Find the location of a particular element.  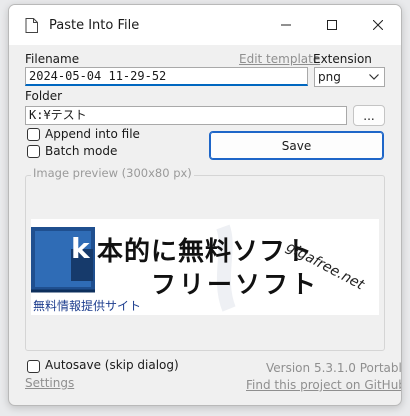

minimize-icon is located at coordinates (286, 25).